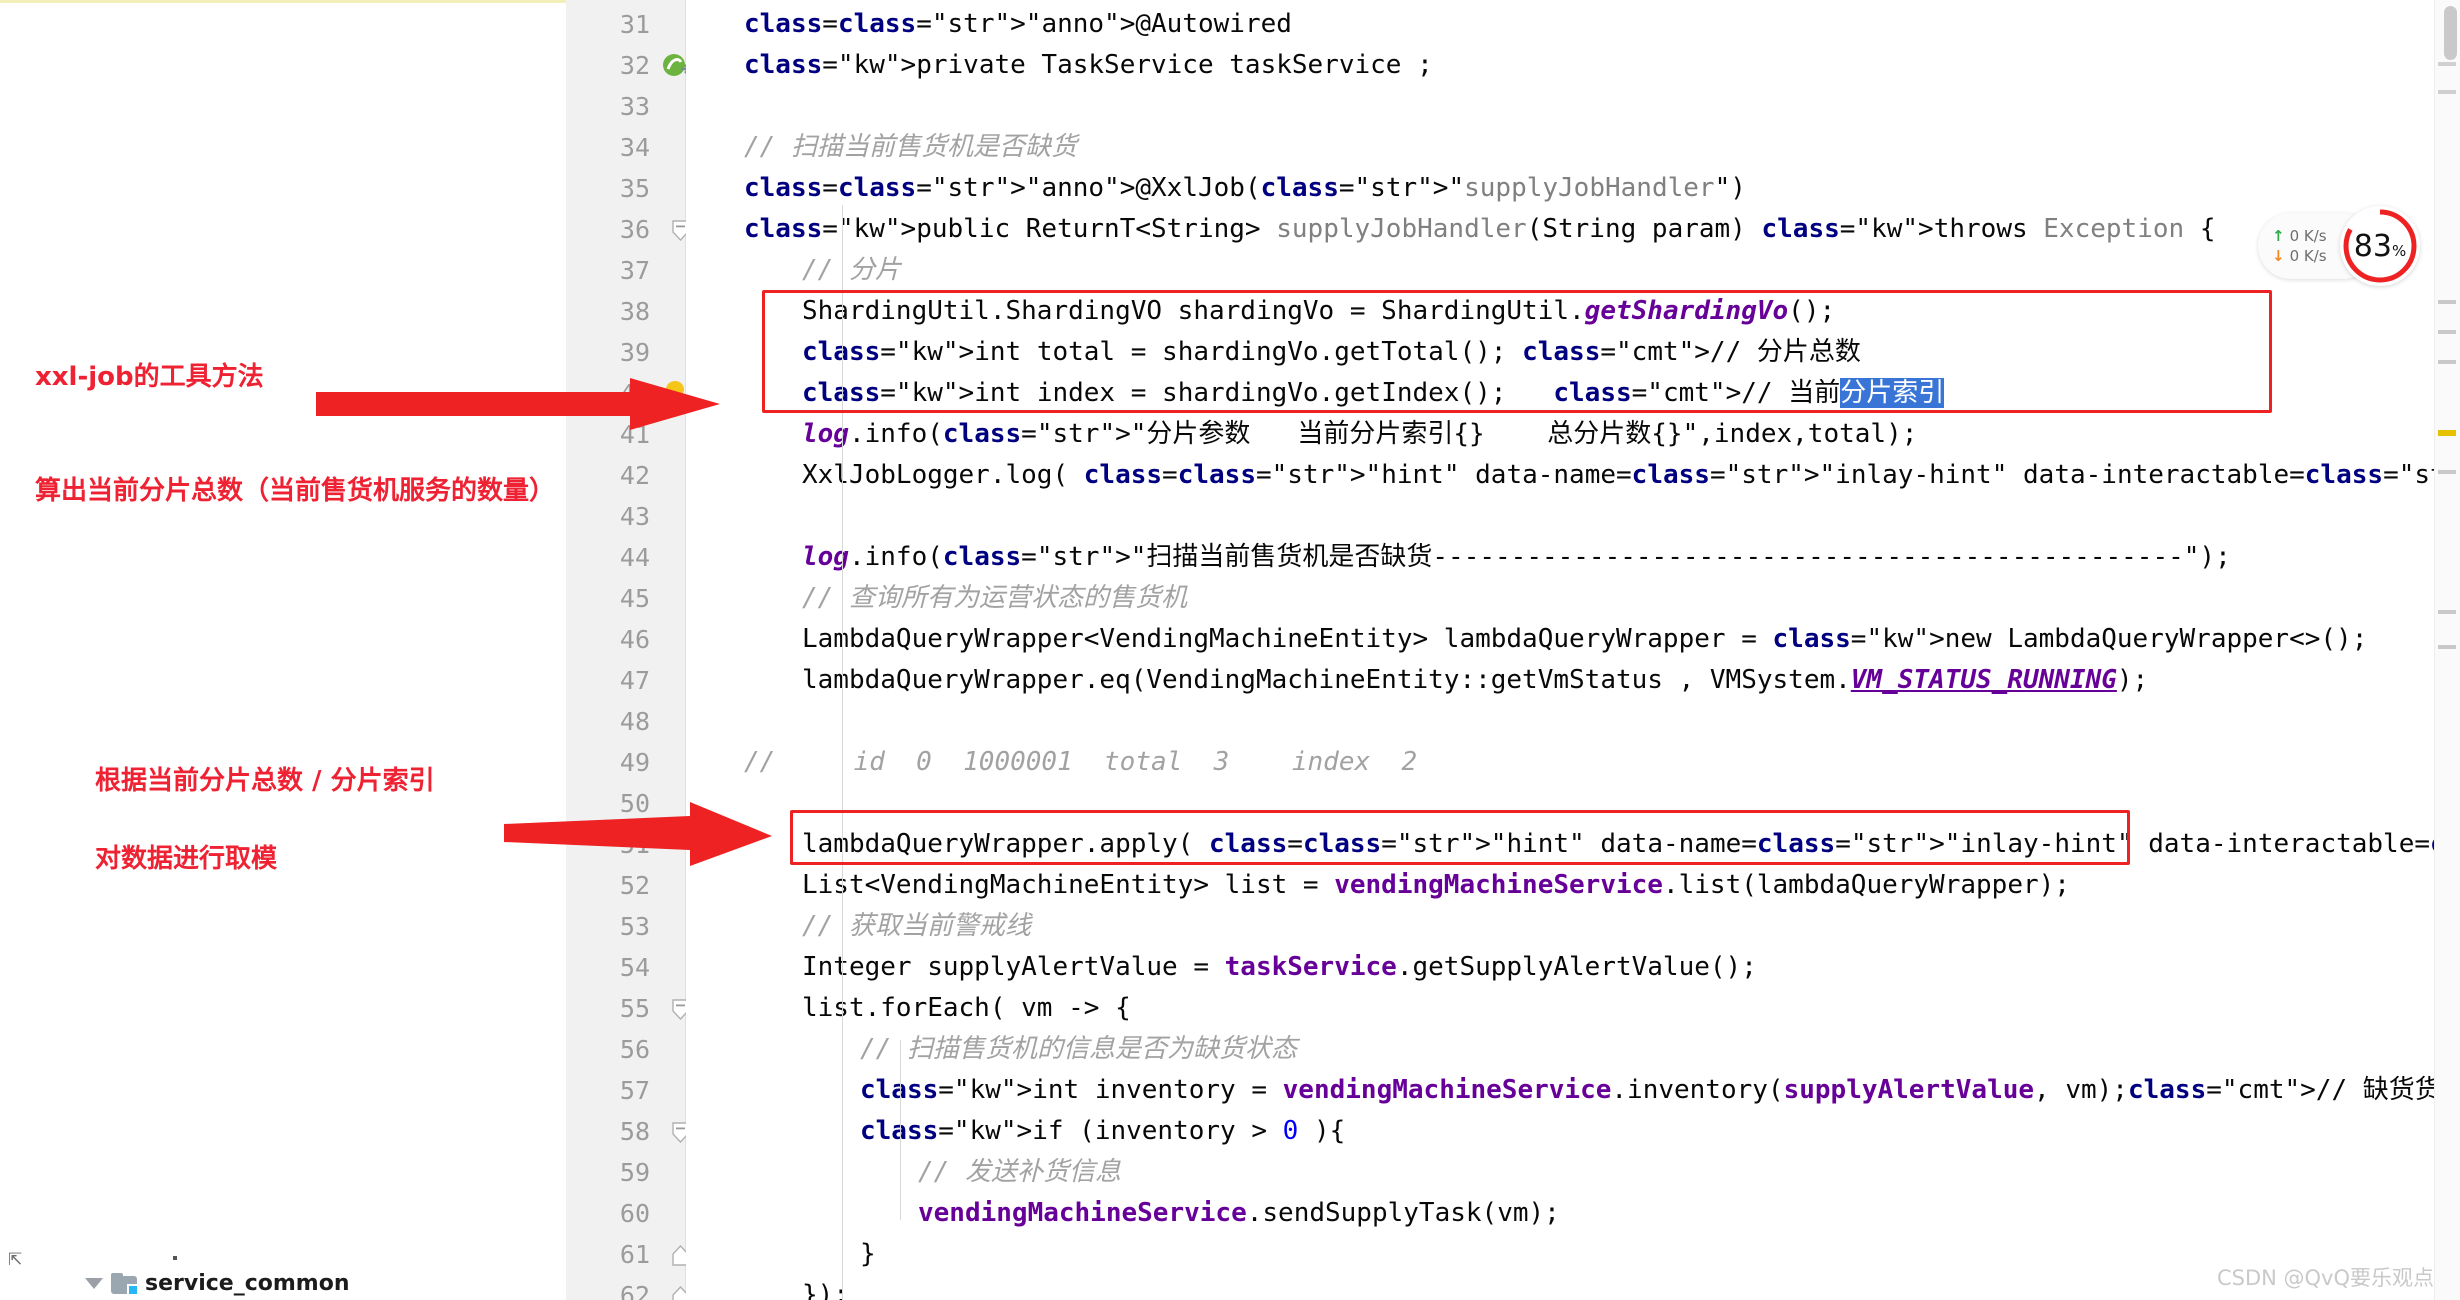  Describe the element at coordinates (125, 1284) in the screenshot. I see `folder-icon` at that location.